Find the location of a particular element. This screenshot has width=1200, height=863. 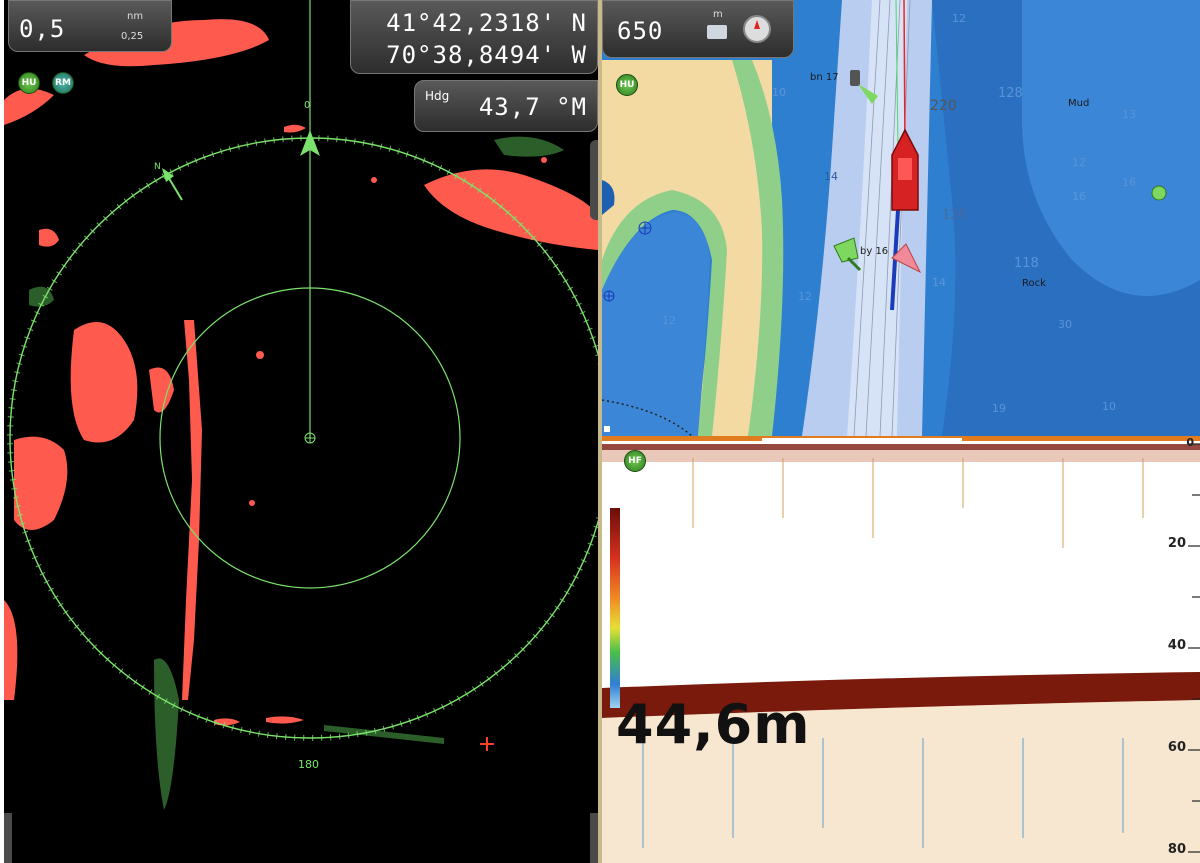

range-box: 0,5 nm 0,25 is located at coordinates (90, 26).